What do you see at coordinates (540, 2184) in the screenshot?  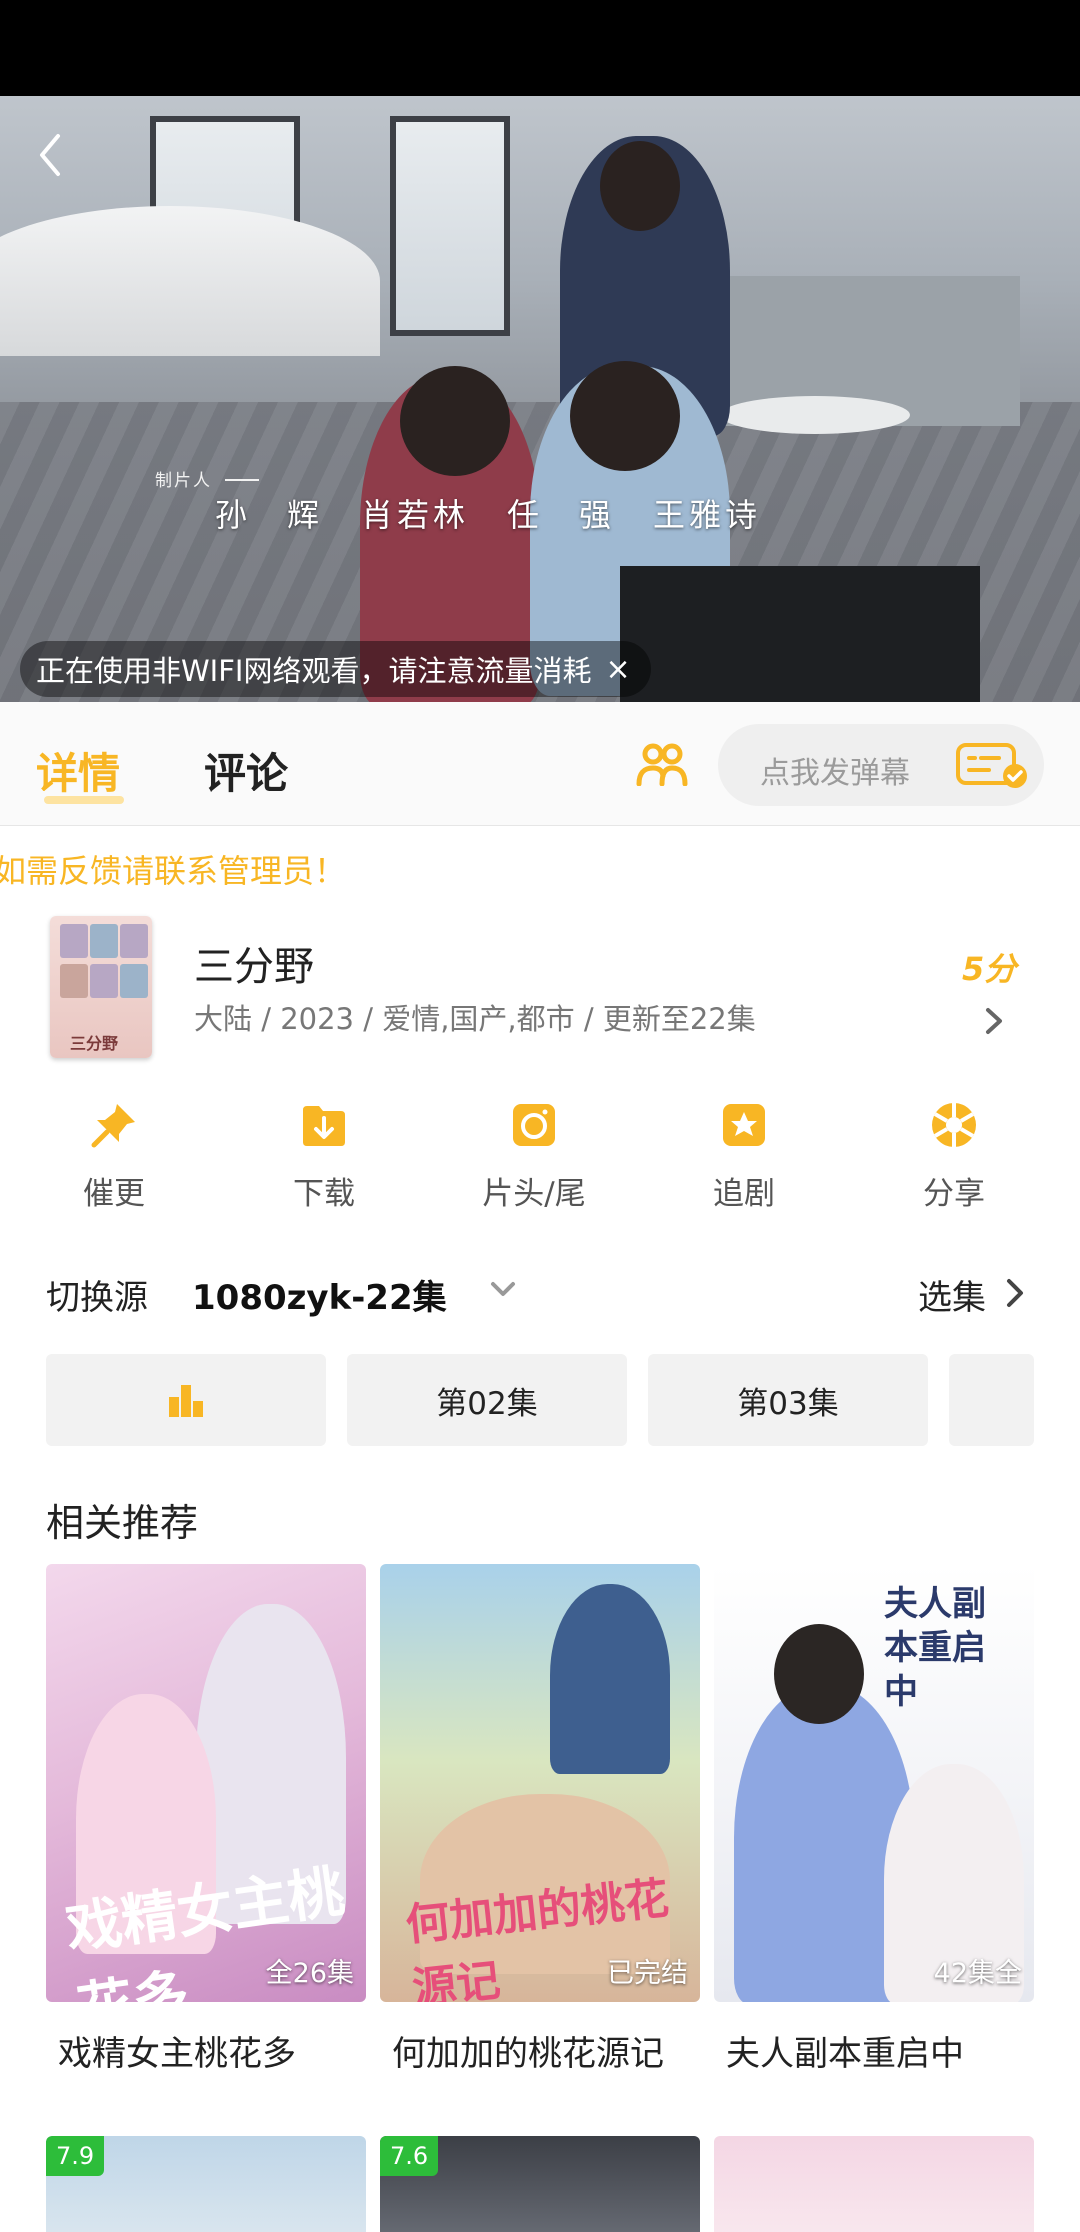 I see `recommend-card: 7.6` at bounding box center [540, 2184].